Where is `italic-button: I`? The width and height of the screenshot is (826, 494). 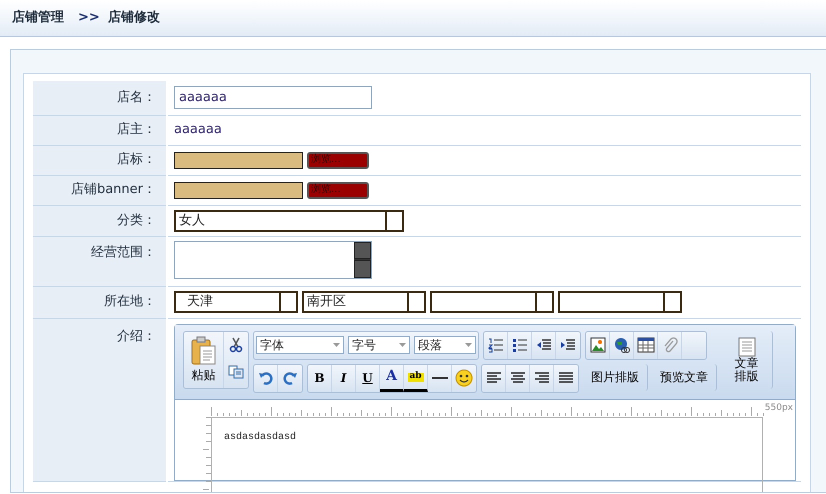
italic-button: I is located at coordinates (344, 378).